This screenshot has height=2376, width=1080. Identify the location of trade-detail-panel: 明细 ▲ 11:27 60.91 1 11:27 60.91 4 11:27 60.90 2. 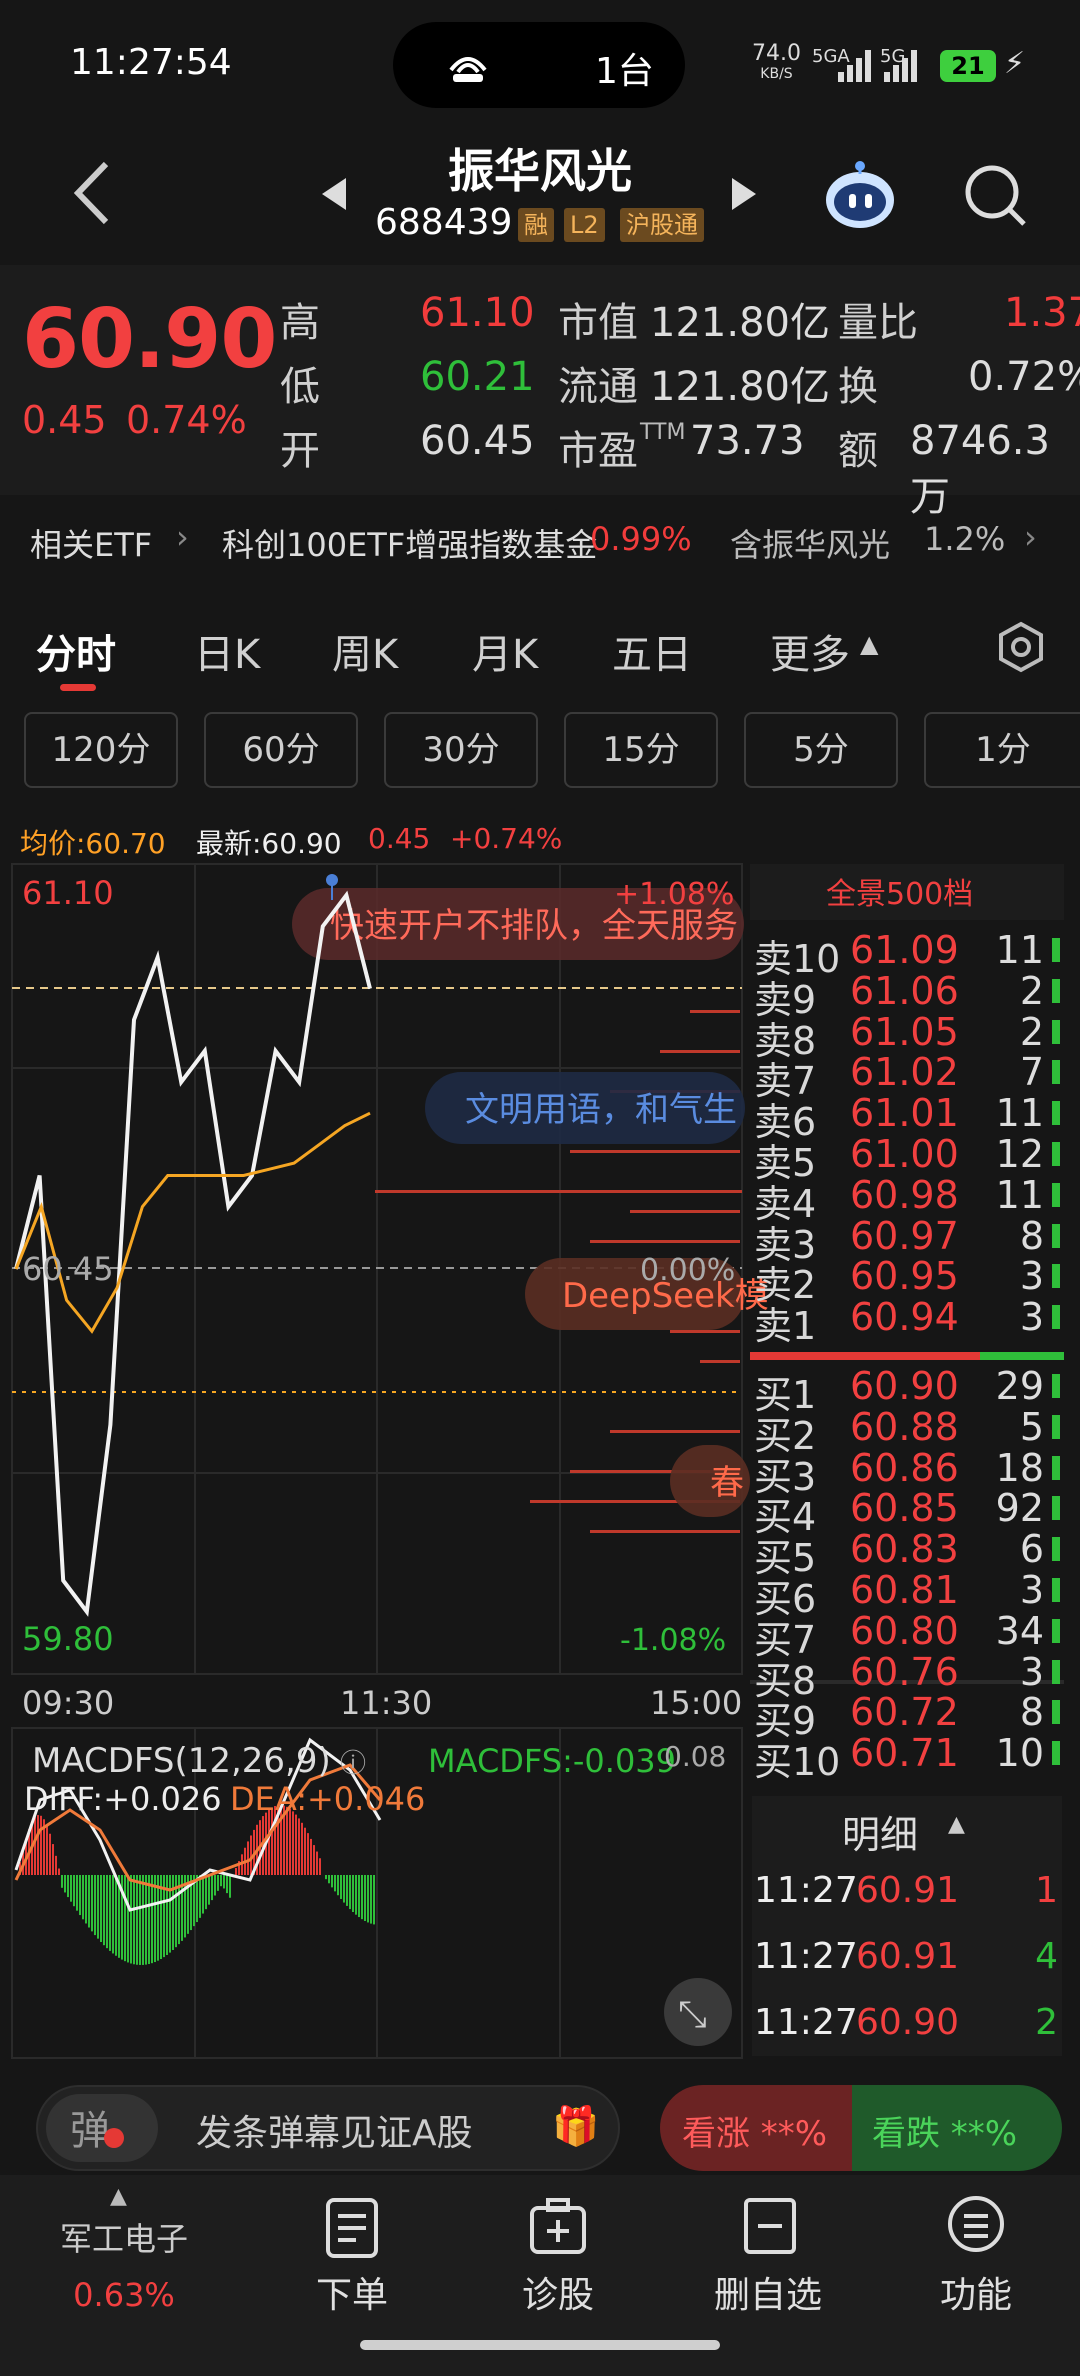
(907, 1926).